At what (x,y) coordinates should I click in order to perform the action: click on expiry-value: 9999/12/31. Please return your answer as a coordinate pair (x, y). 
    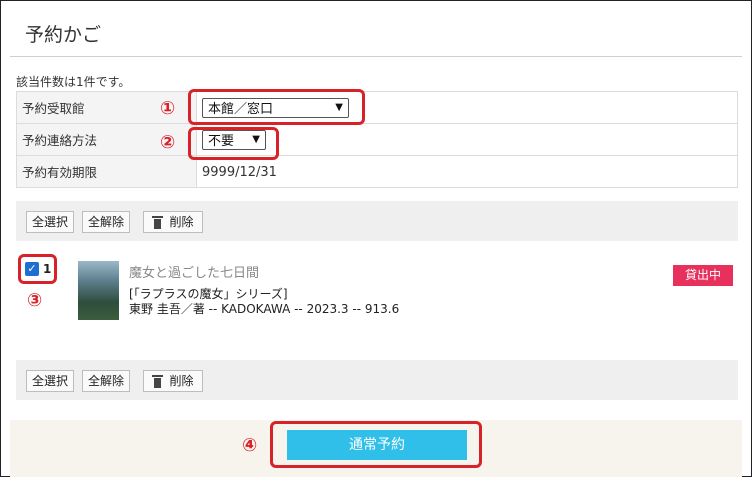
    Looking at the image, I should click on (239, 172).